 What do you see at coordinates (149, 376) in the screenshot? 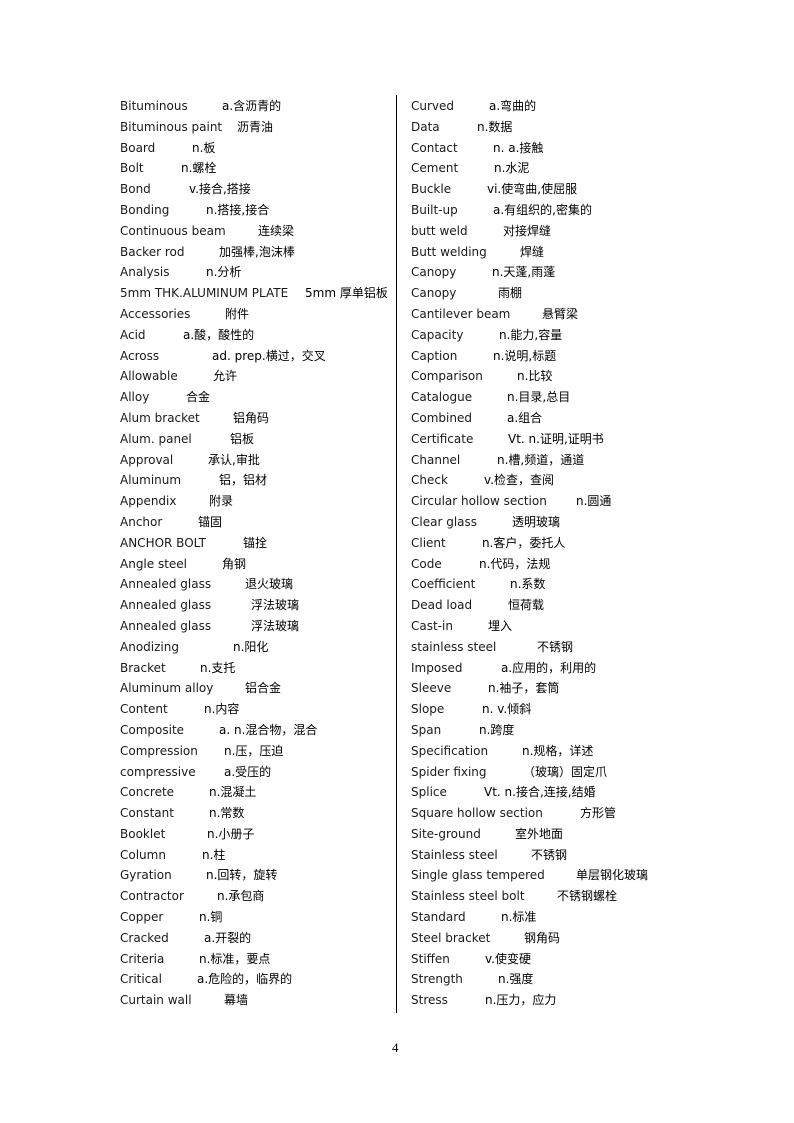
I see `glossary-term: Allowable` at bounding box center [149, 376].